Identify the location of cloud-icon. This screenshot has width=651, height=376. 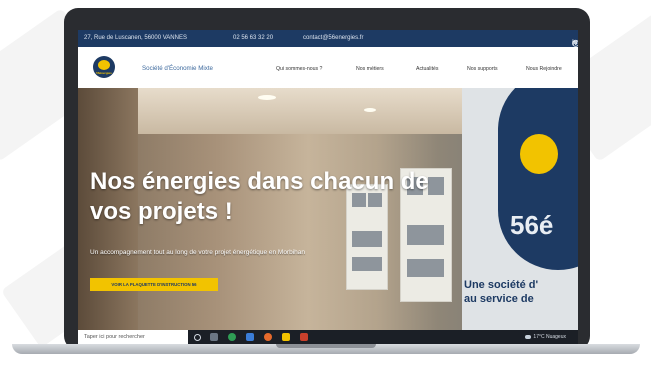
(528, 336).